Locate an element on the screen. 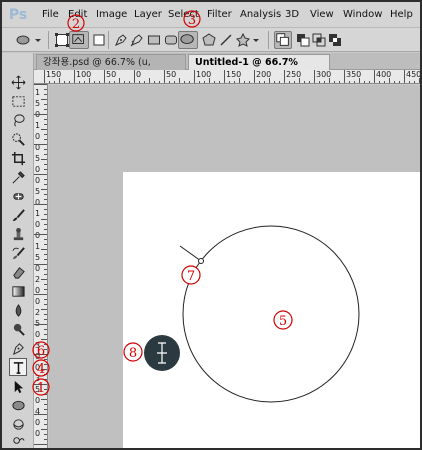 The height and width of the screenshot is (450, 422). menu-help: Help is located at coordinates (401, 14).